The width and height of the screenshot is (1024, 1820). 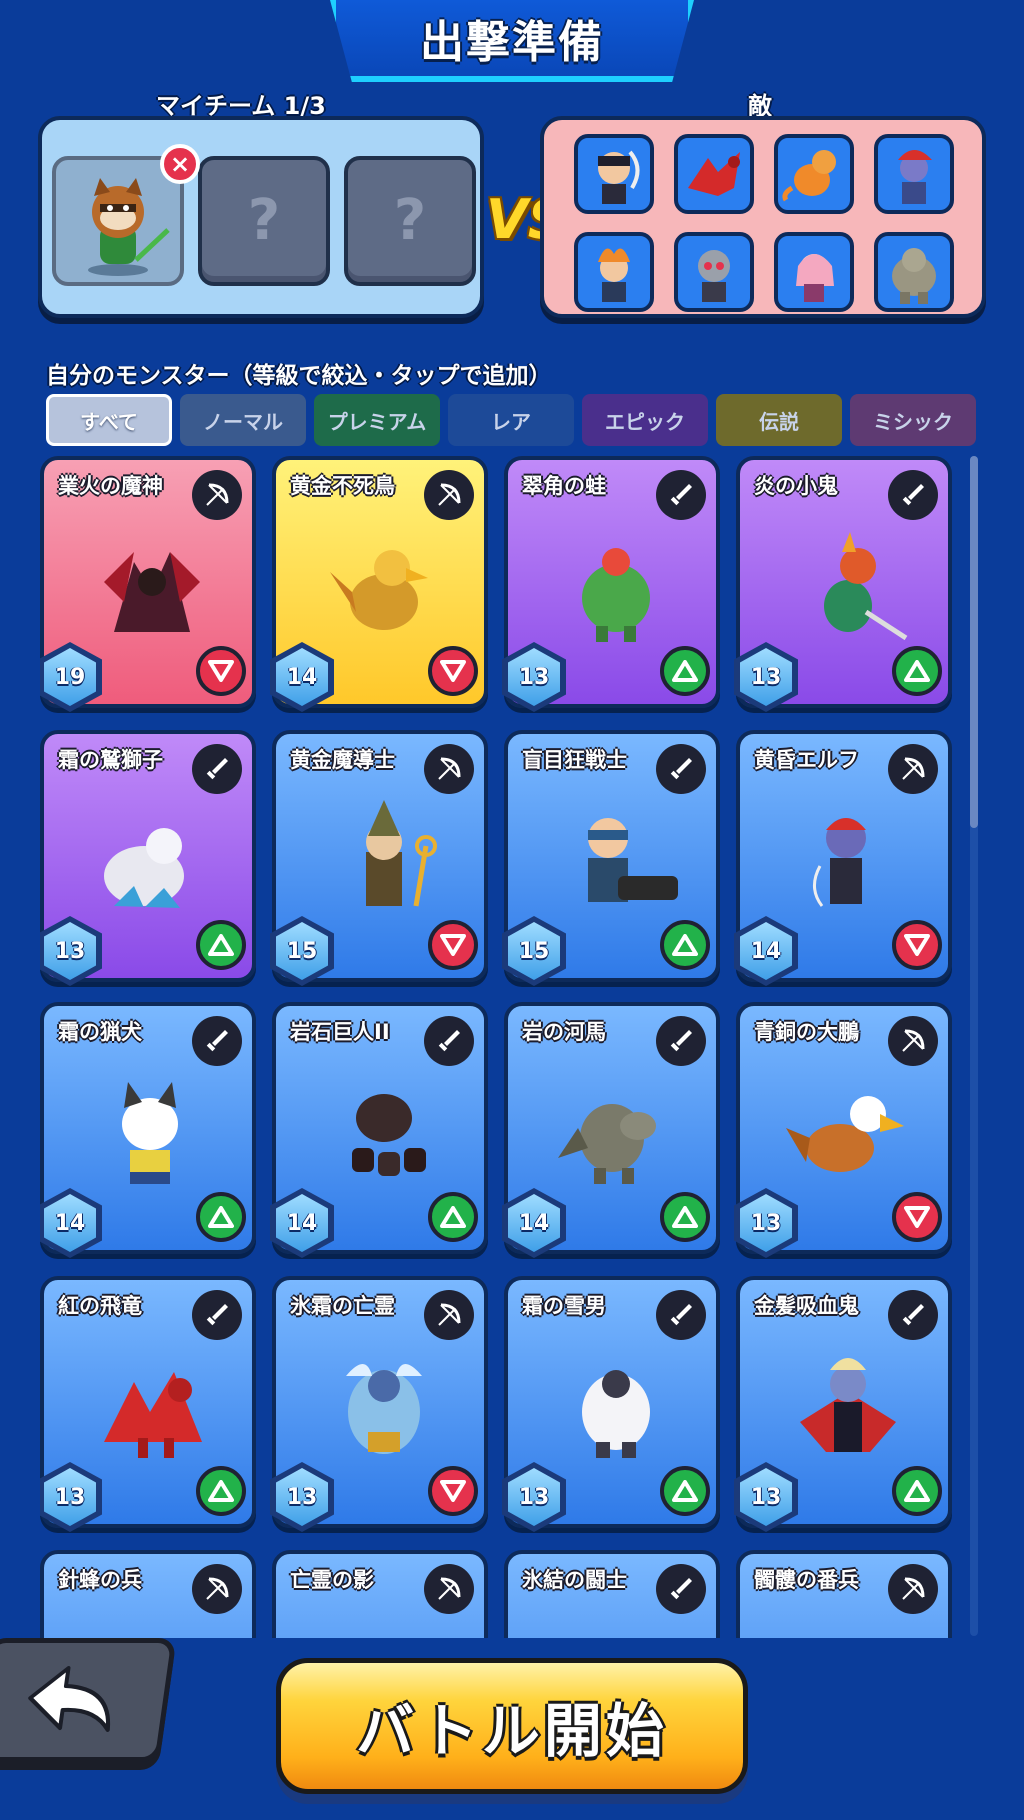 I want to click on empty-slot-question-icon: ?, so click(x=264, y=220).